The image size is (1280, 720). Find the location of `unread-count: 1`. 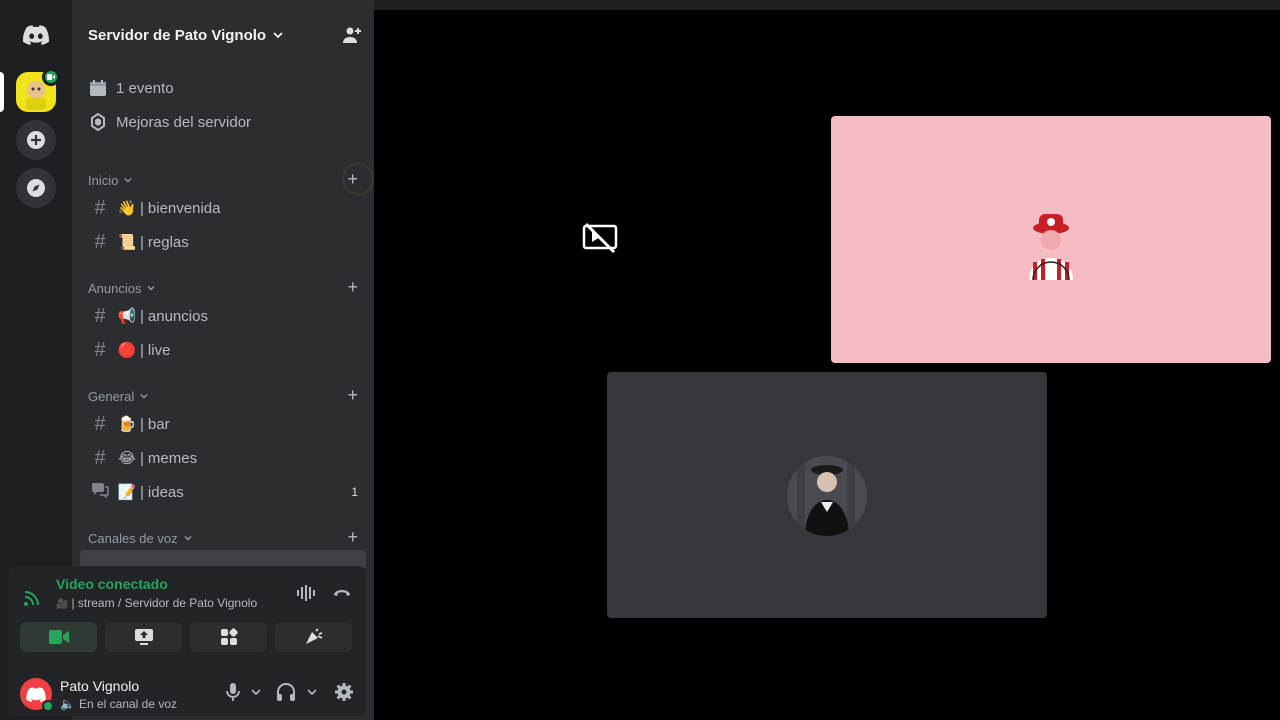

unread-count: 1 is located at coordinates (354, 492).